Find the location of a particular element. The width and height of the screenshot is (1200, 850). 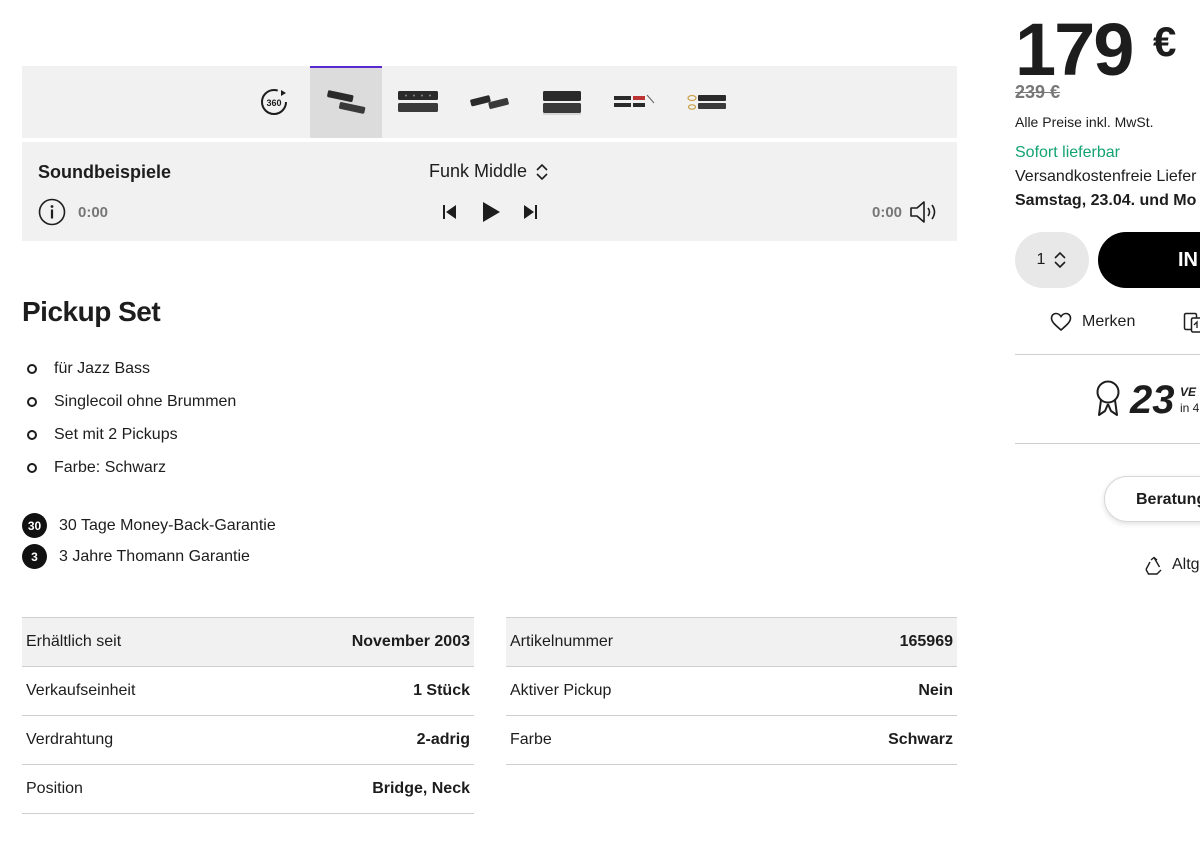

spec-label: Farbe is located at coordinates (642, 740).